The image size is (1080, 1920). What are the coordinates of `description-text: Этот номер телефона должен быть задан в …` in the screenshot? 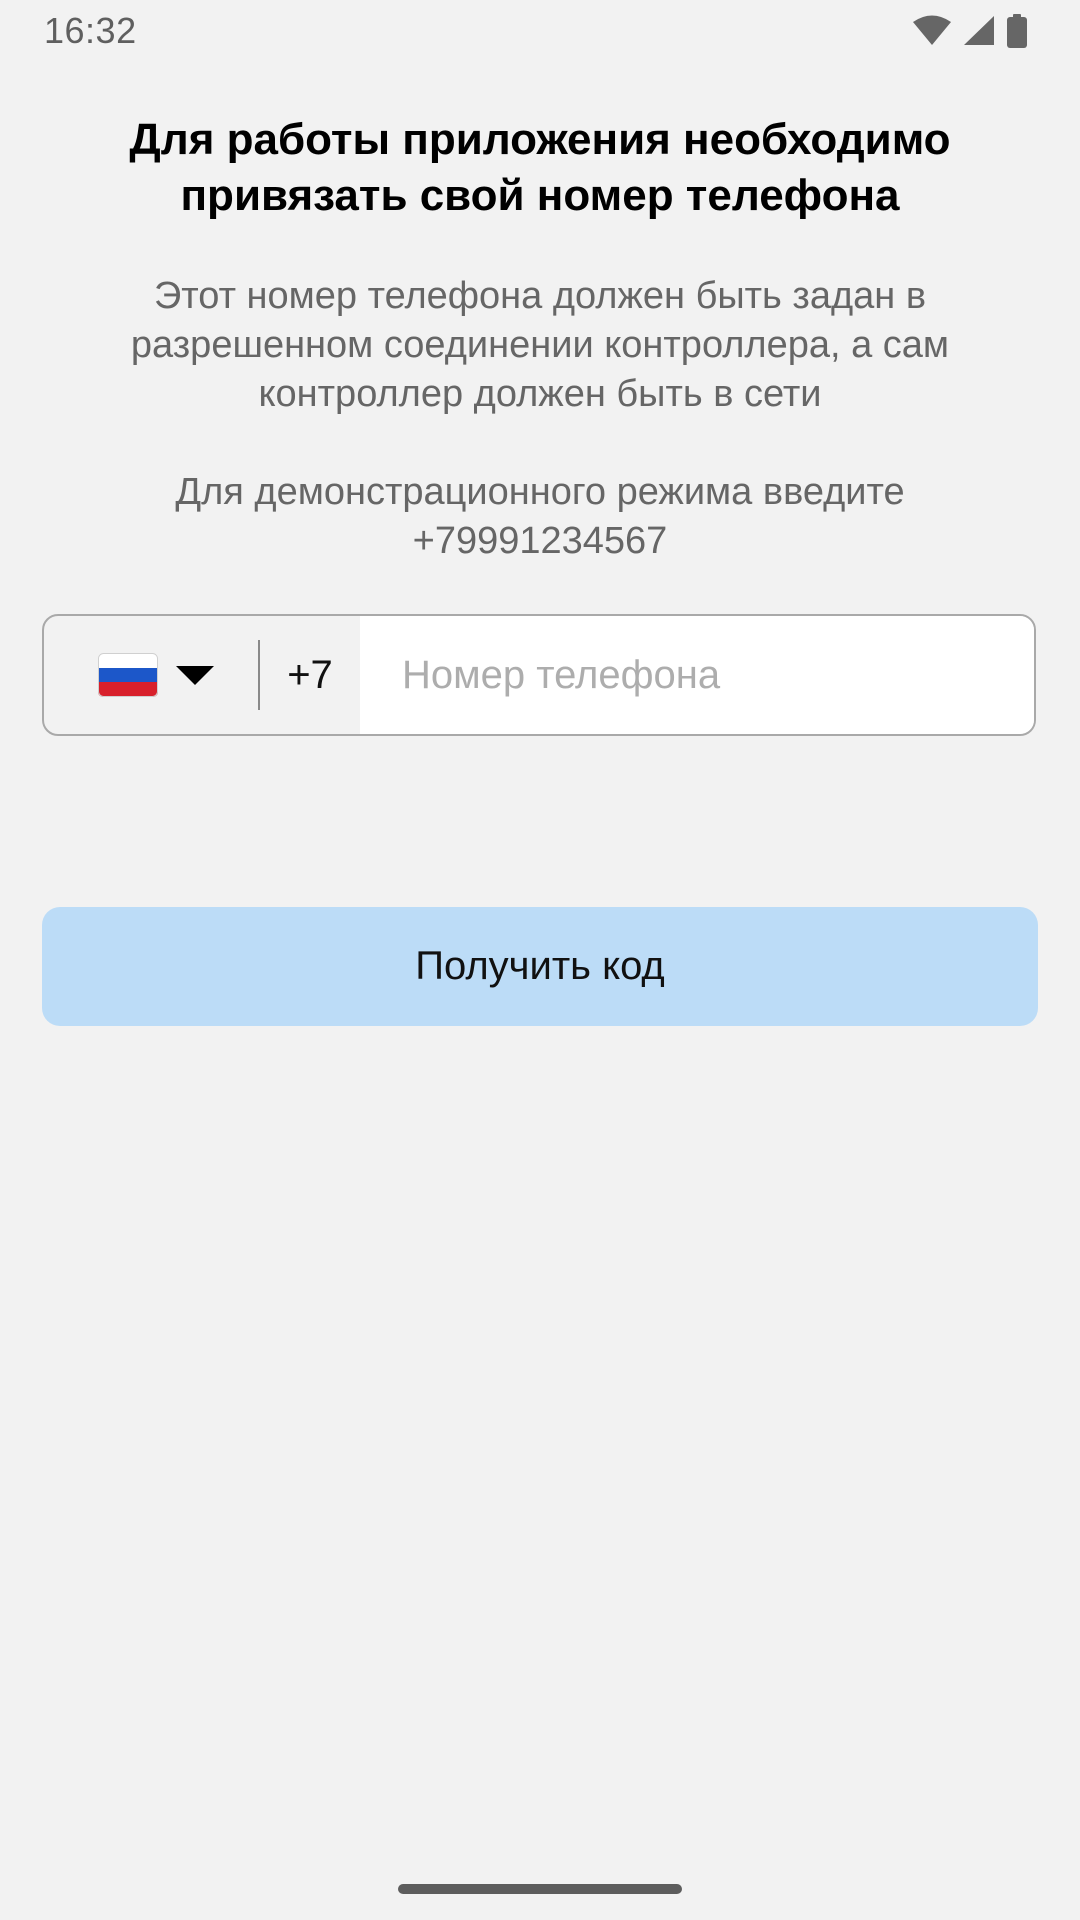 It's located at (540, 345).